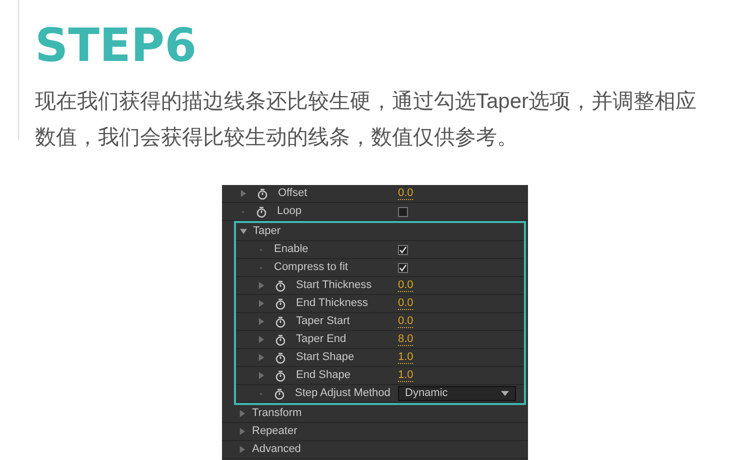 The image size is (750, 460). I want to click on property-label: End Thickness, so click(332, 304).